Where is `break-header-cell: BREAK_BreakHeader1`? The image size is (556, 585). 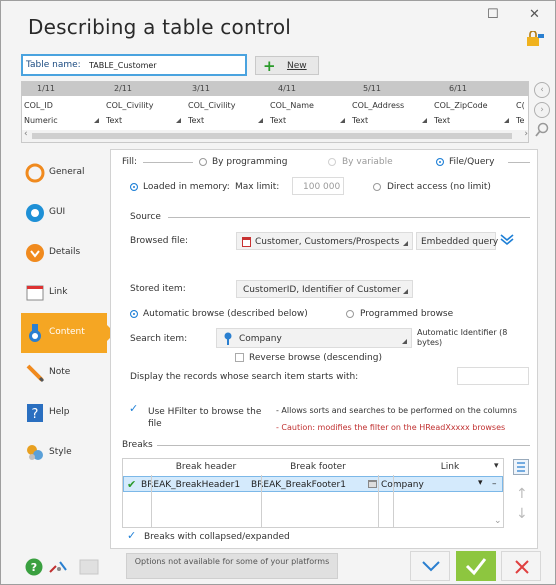
break-header-cell: BREAK_BreakHeader1 is located at coordinates (190, 485).